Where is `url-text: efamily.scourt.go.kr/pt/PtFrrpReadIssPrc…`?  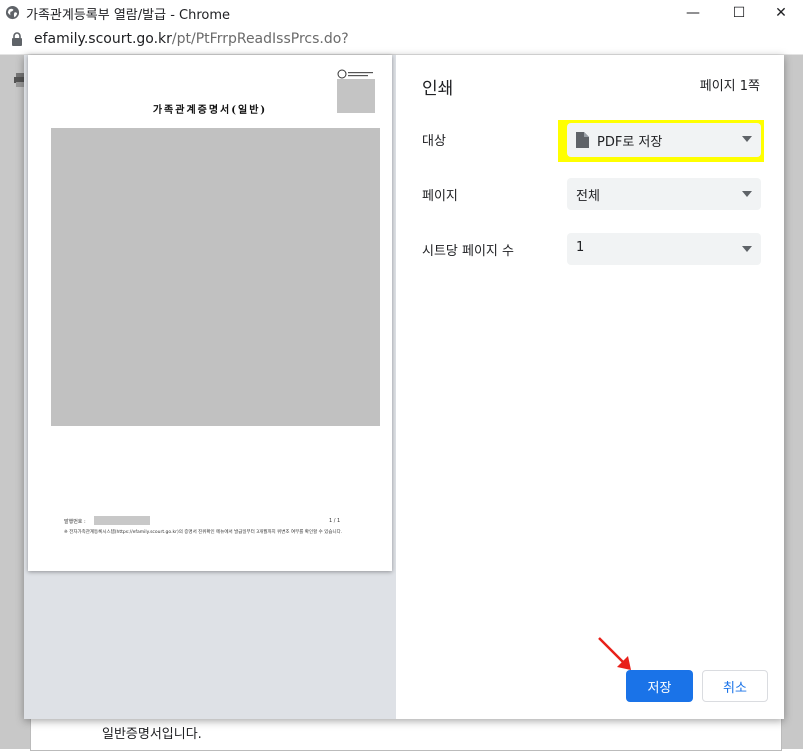
url-text: efamily.scourt.go.kr/pt/PtFrrpReadIssPrc… is located at coordinates (191, 39).